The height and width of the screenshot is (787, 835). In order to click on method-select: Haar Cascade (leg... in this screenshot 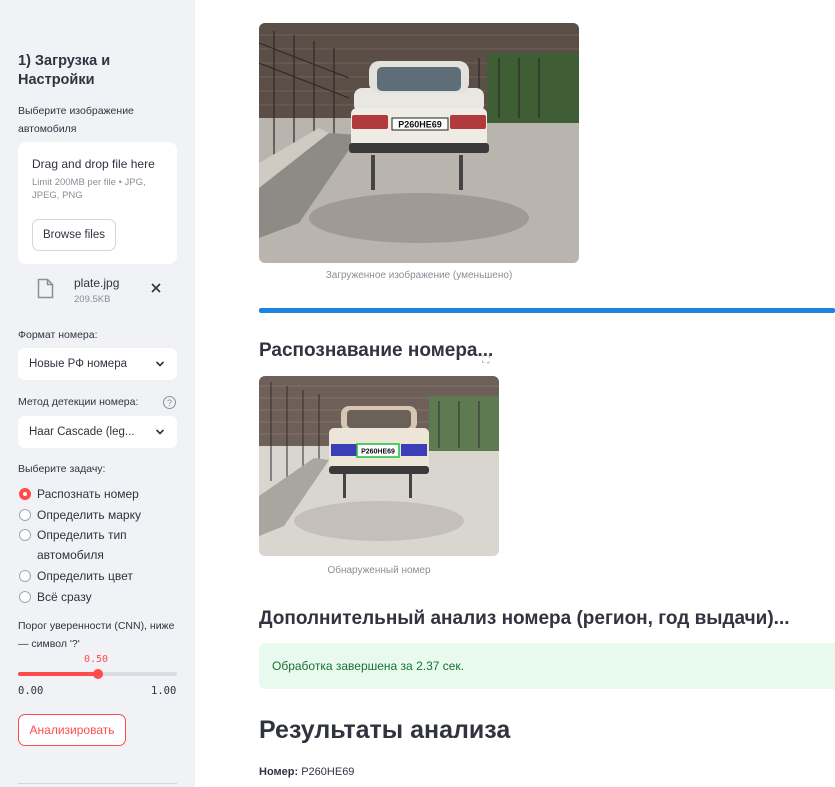, I will do `click(97, 432)`.